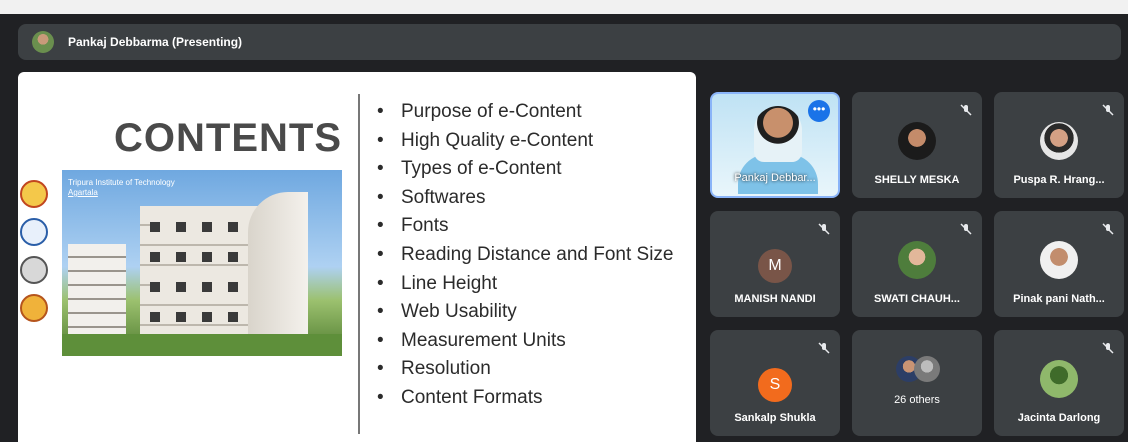 The width and height of the screenshot is (1128, 442). What do you see at coordinates (121, 182) in the screenshot?
I see `photo-caption-institute: Tripura Institute of Technology` at bounding box center [121, 182].